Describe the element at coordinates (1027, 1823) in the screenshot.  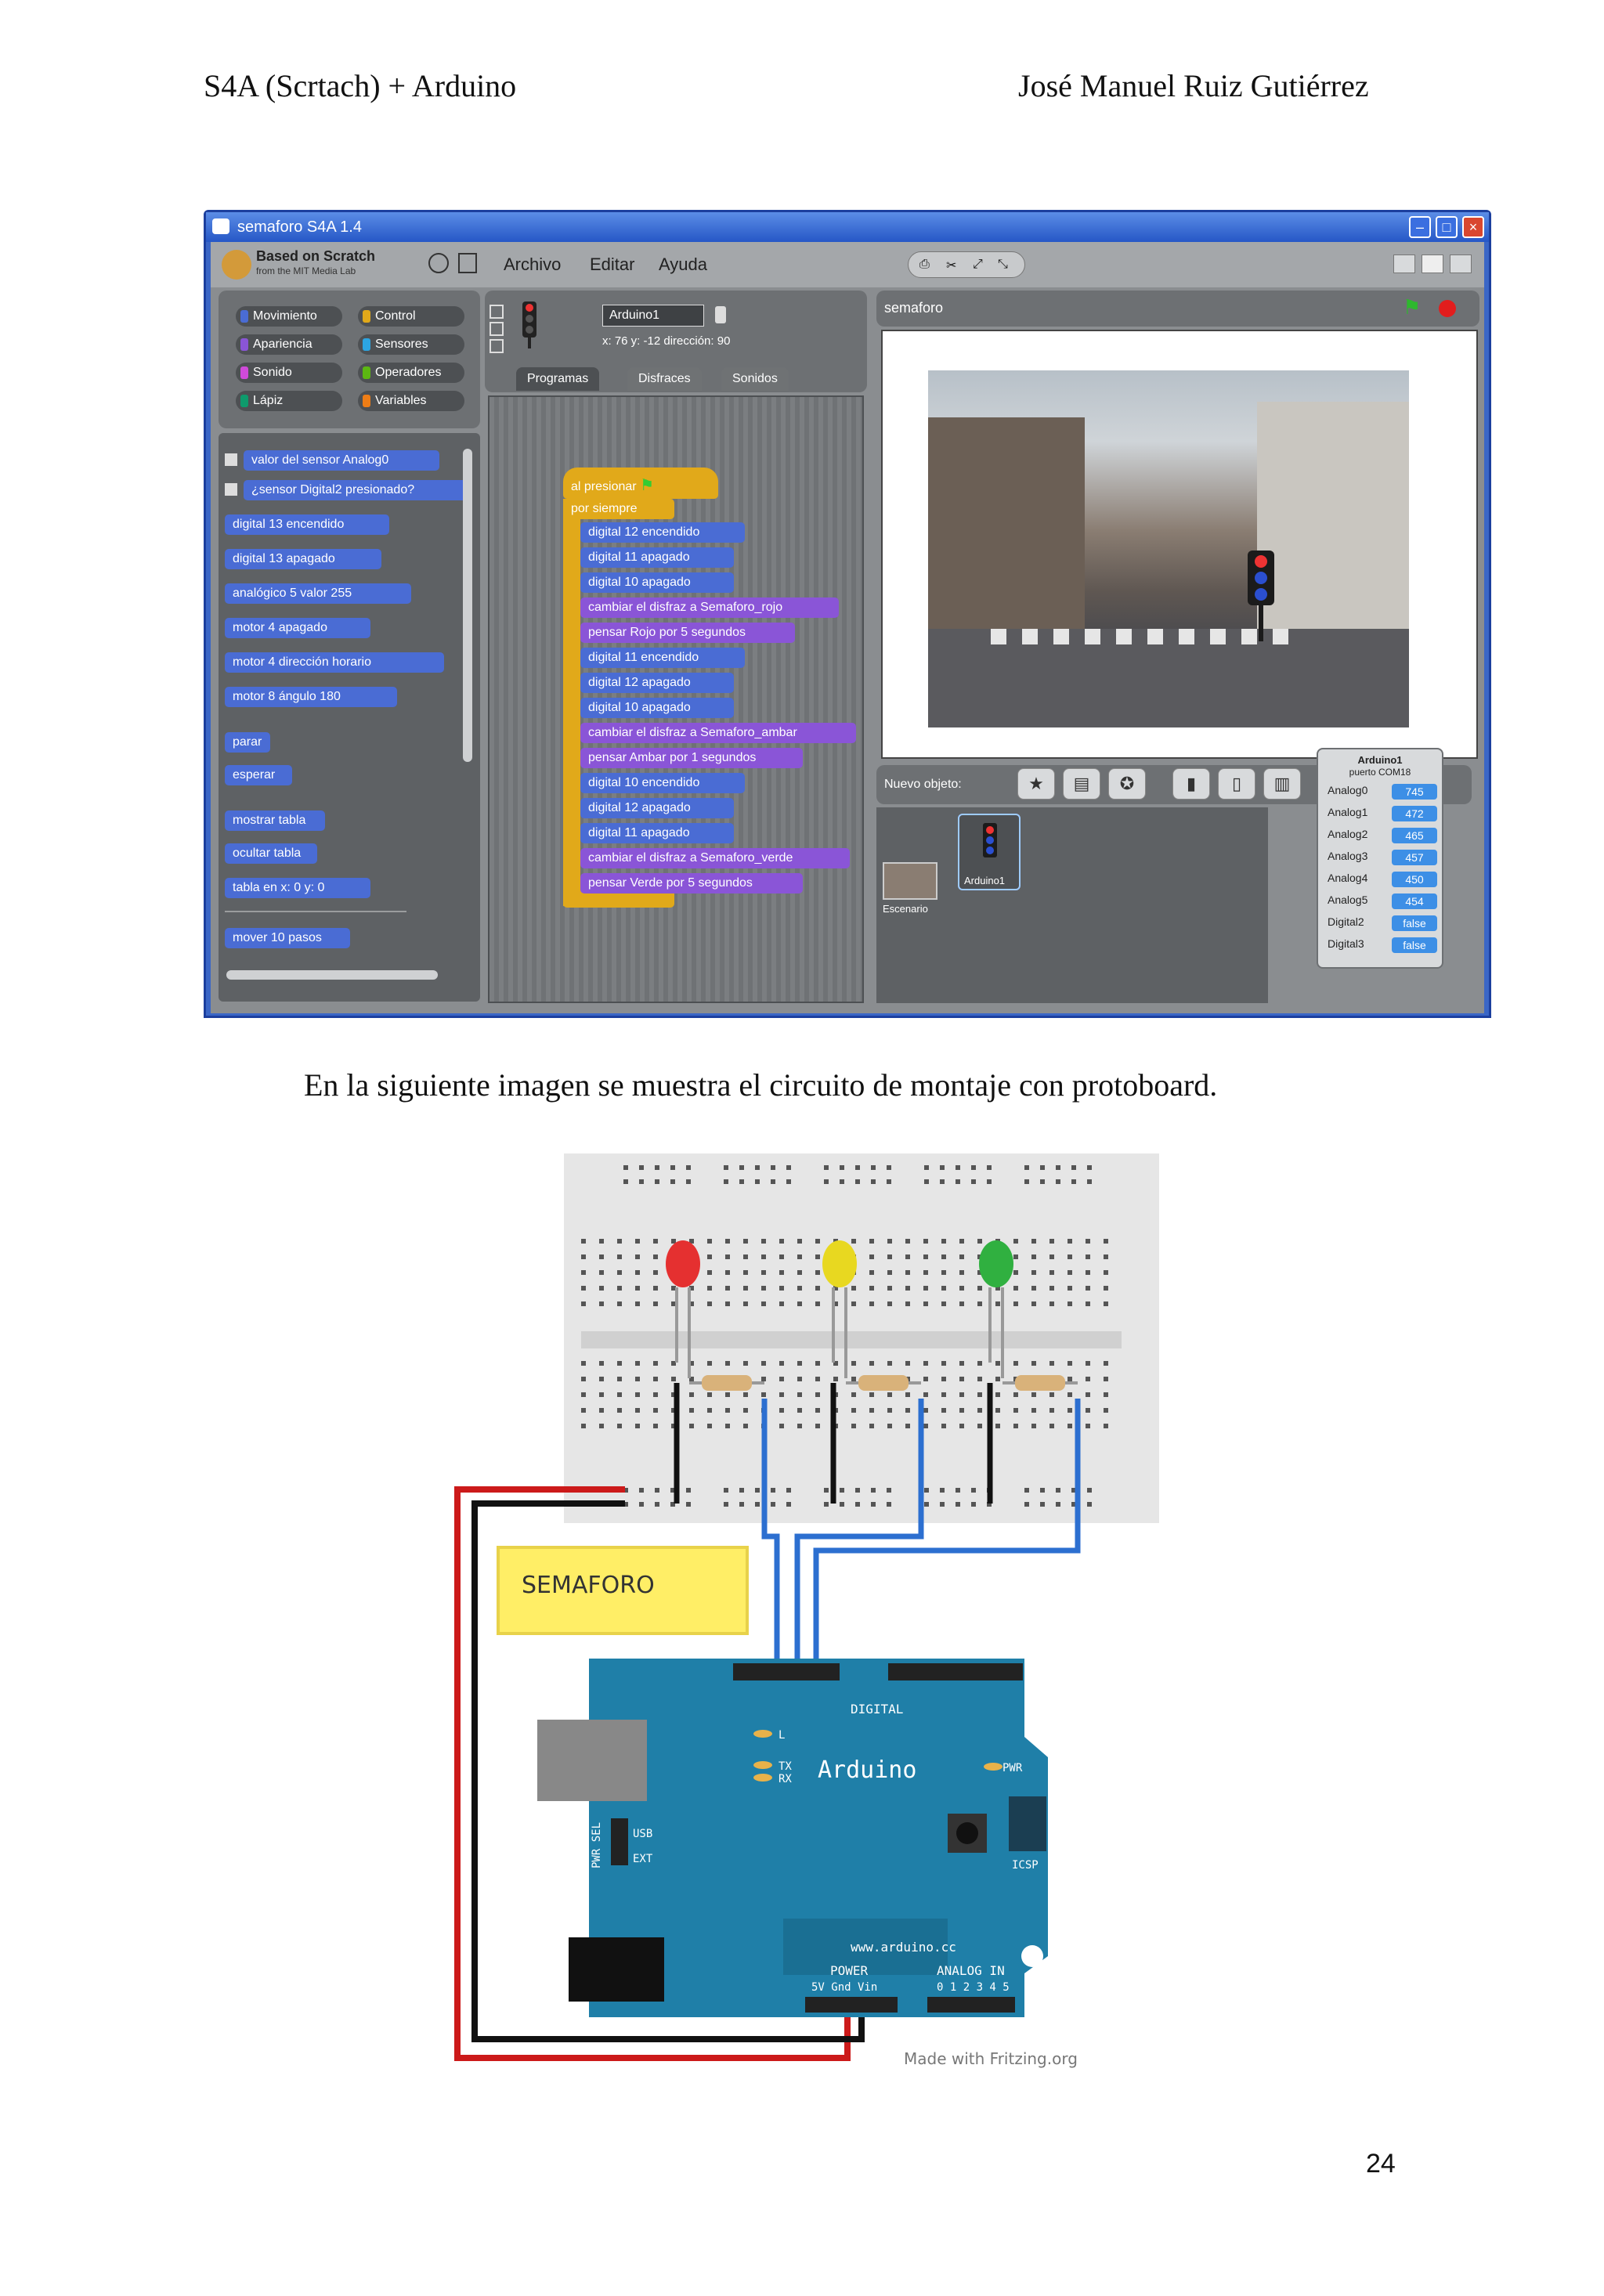
I see `icsp-header` at that location.